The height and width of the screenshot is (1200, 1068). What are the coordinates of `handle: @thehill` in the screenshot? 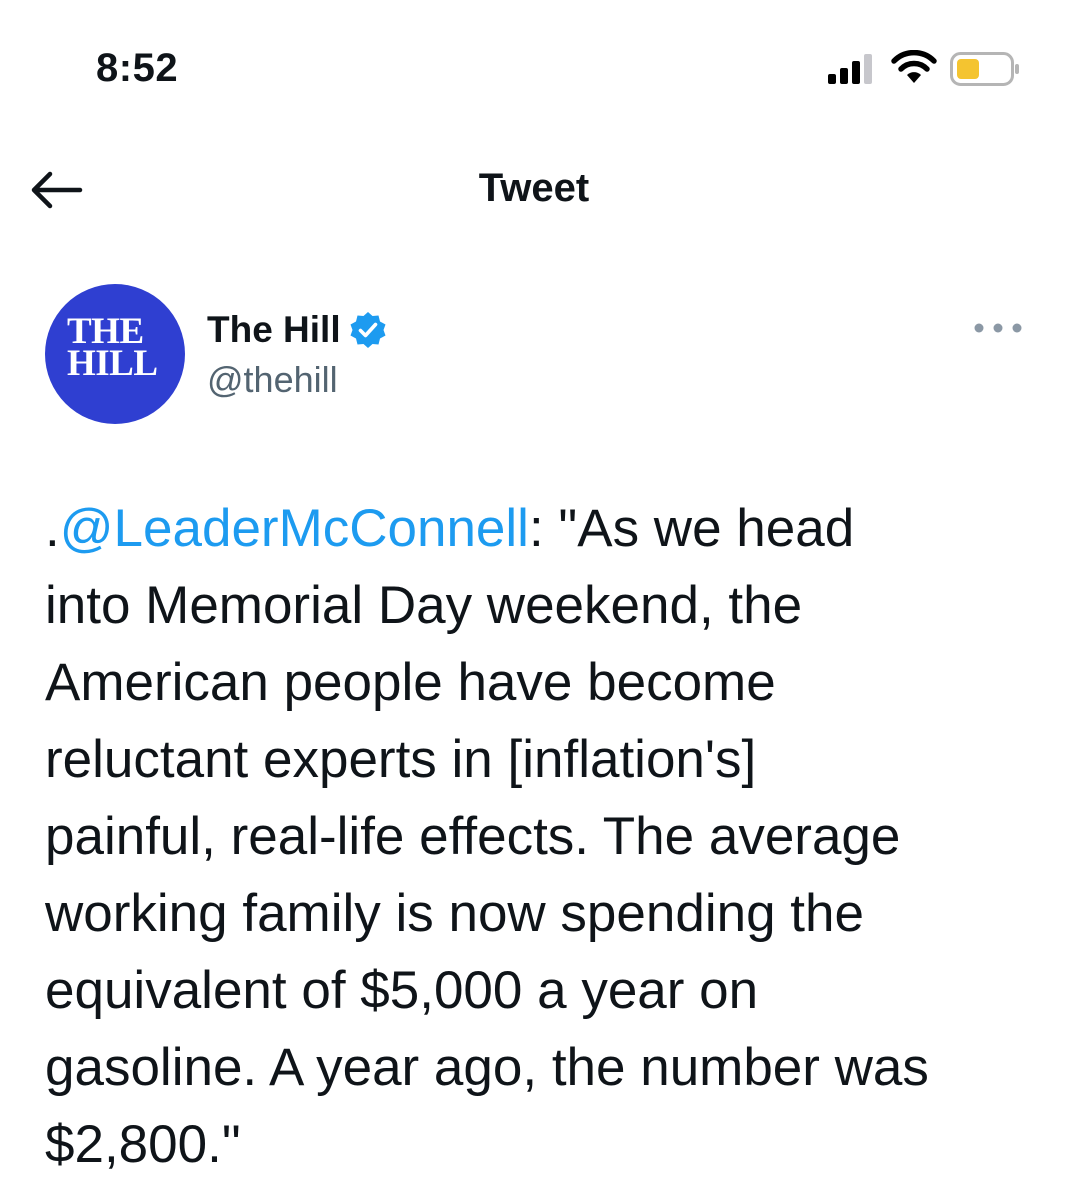 It's located at (272, 380).